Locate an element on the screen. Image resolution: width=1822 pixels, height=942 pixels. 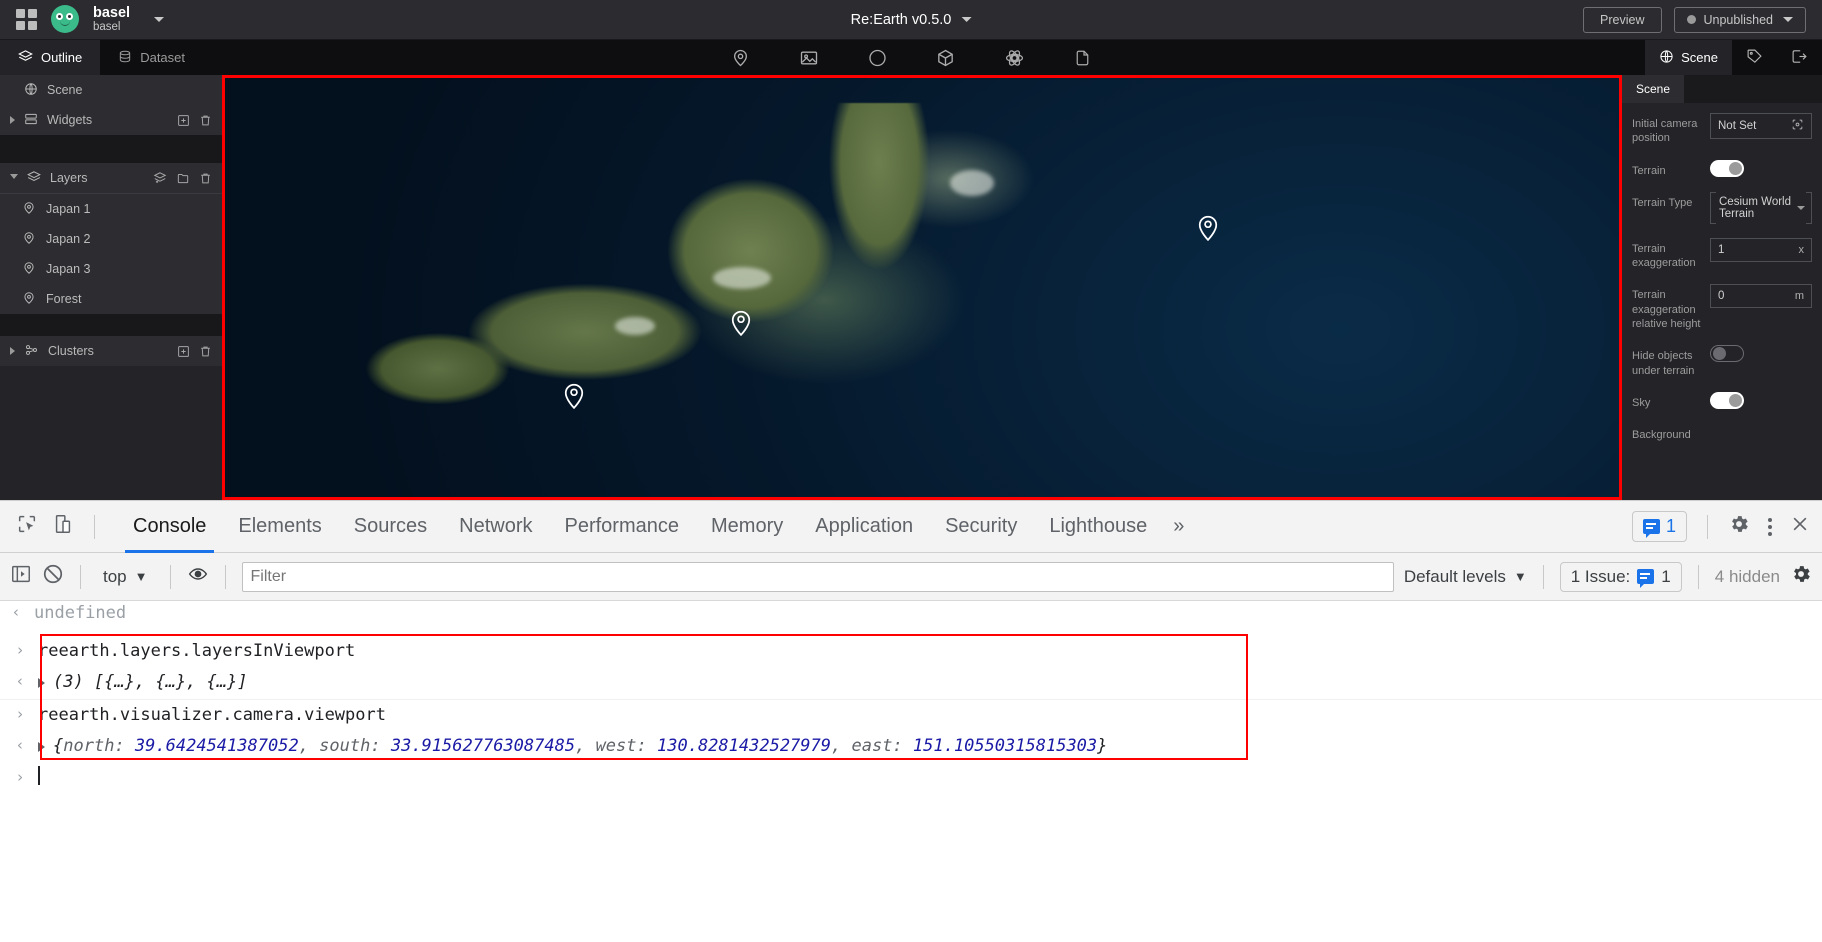
chevron-down-icon is located at coordinates (1801, 207).